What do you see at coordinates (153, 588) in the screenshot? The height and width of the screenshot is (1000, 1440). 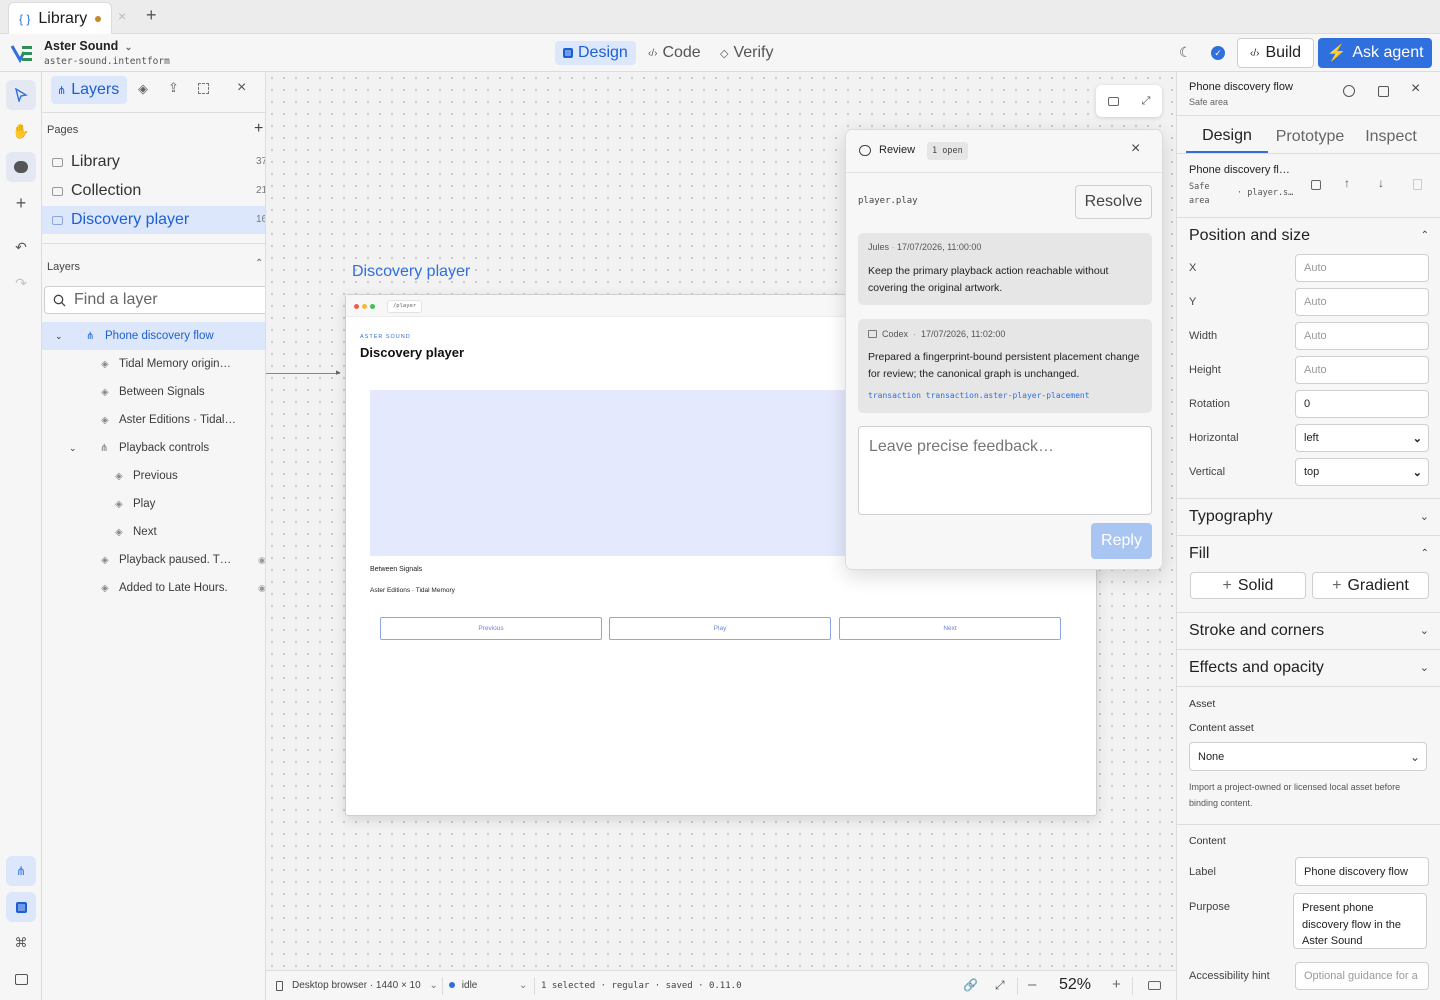 I see `layer-row: ◈ Added to Late Hours. ◉` at bounding box center [153, 588].